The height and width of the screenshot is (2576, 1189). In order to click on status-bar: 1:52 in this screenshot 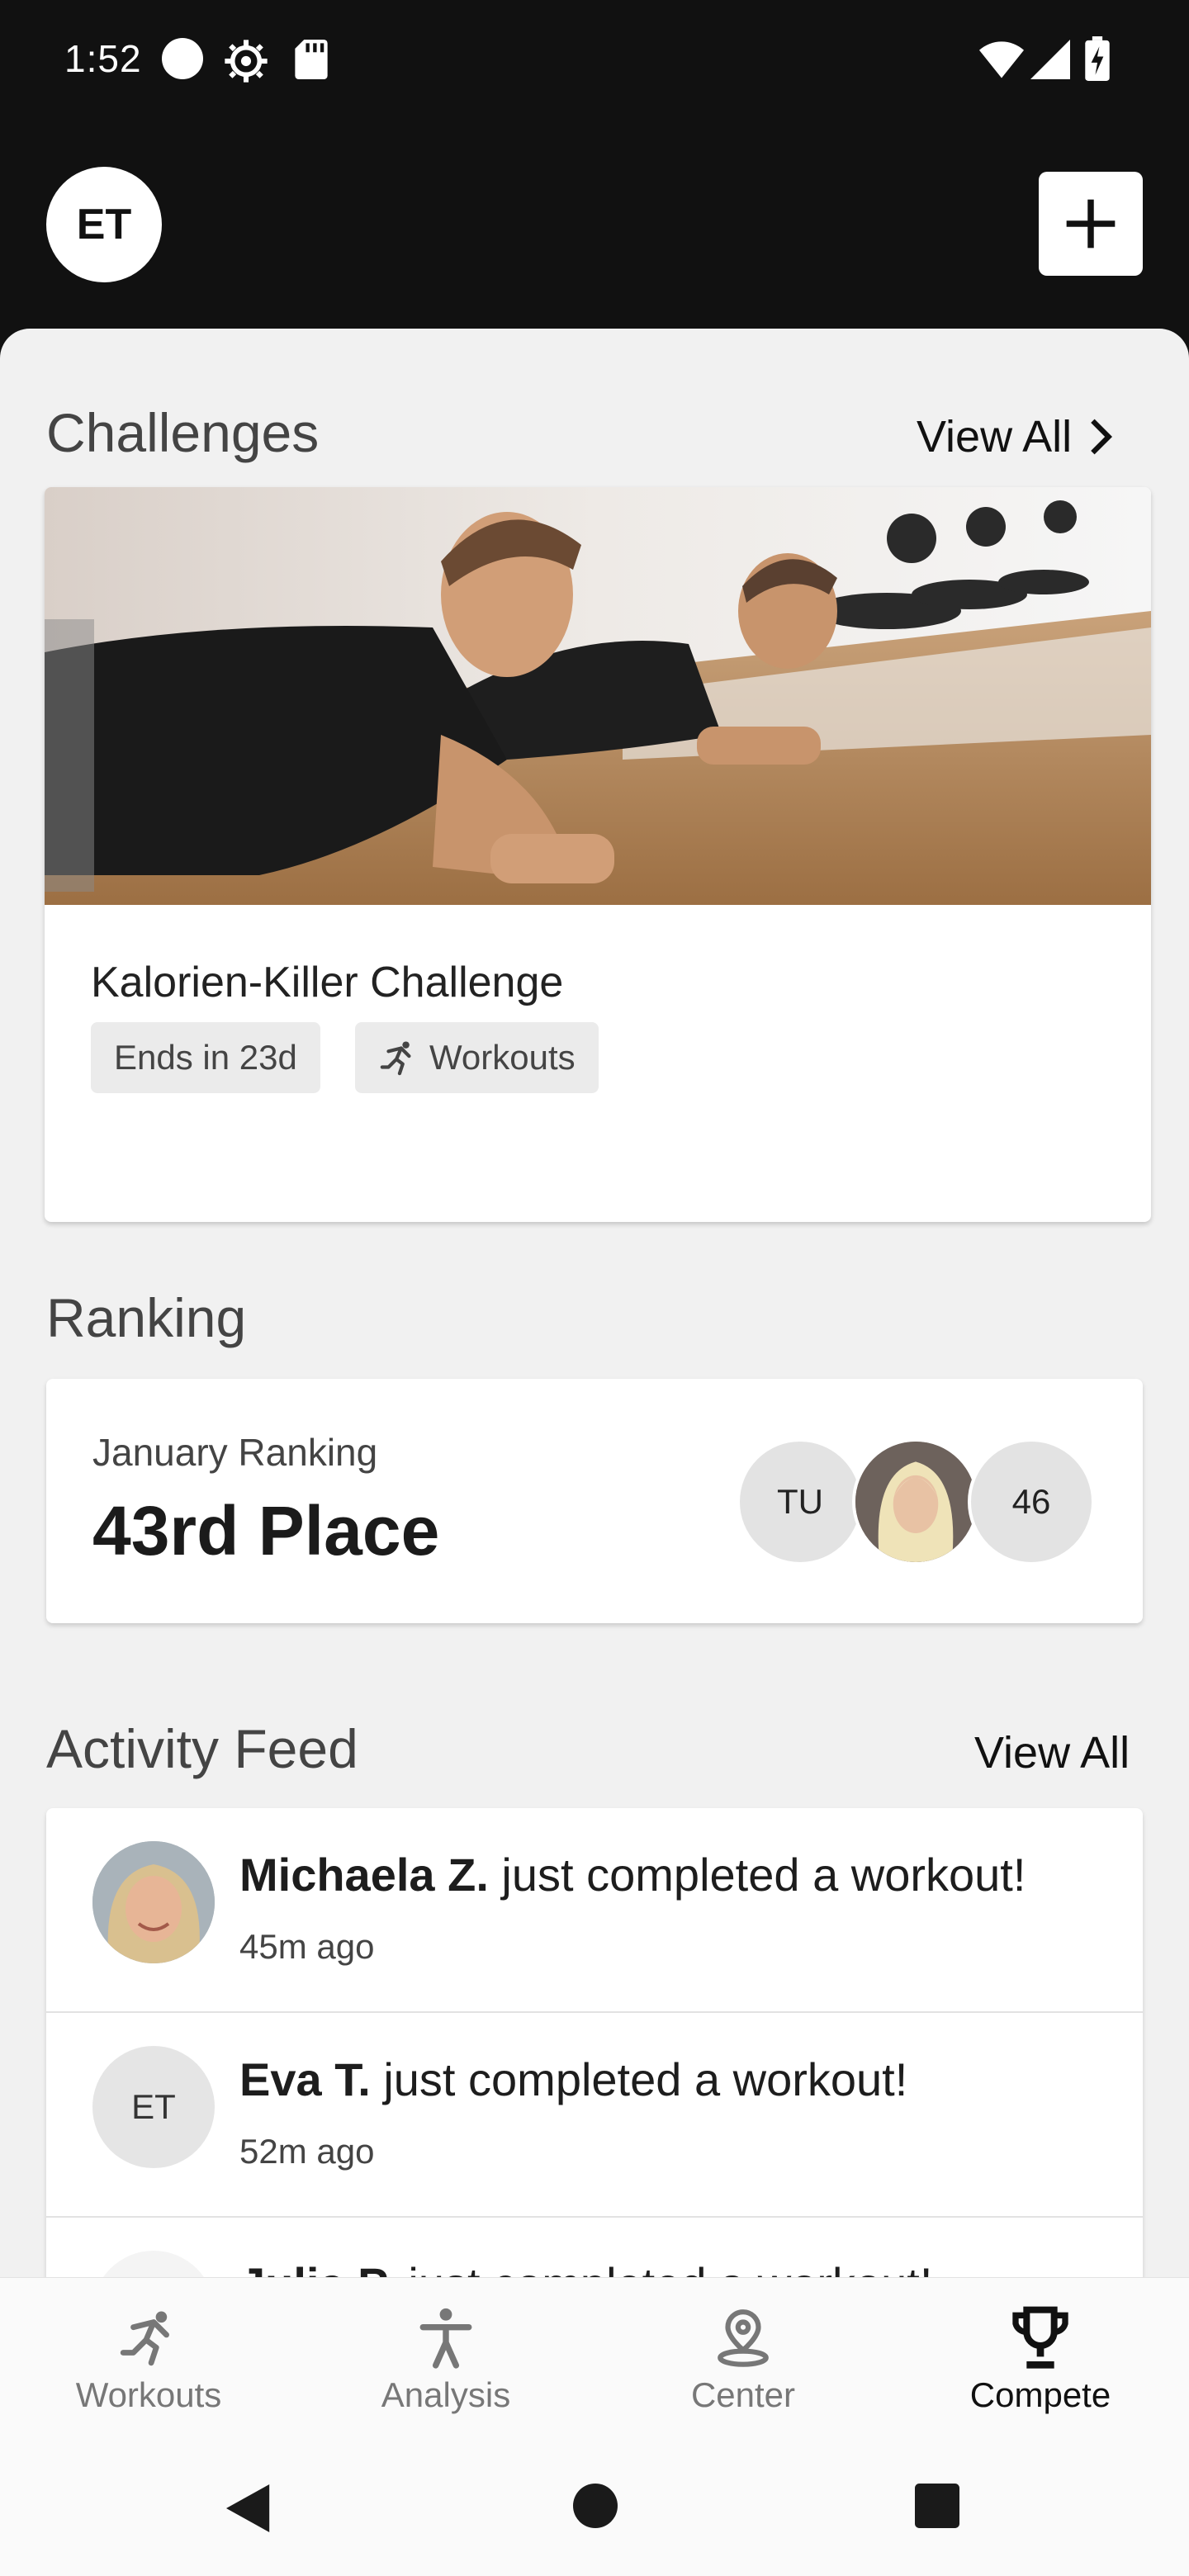, I will do `click(594, 59)`.